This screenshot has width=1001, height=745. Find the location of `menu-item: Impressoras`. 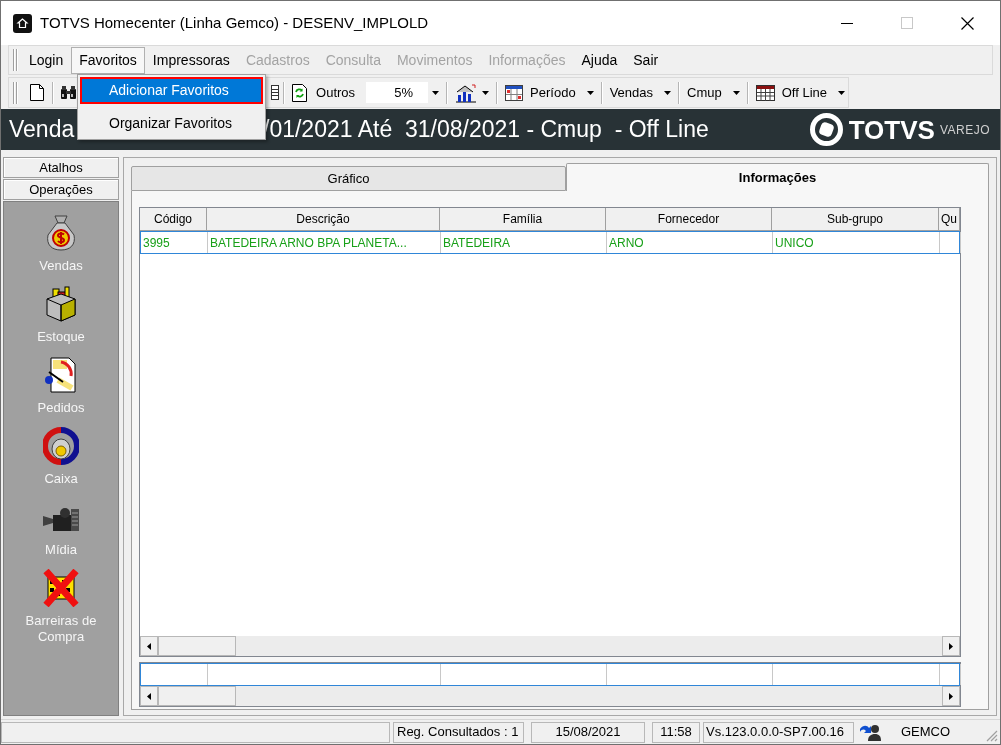

menu-item: Impressoras is located at coordinates (191, 60).